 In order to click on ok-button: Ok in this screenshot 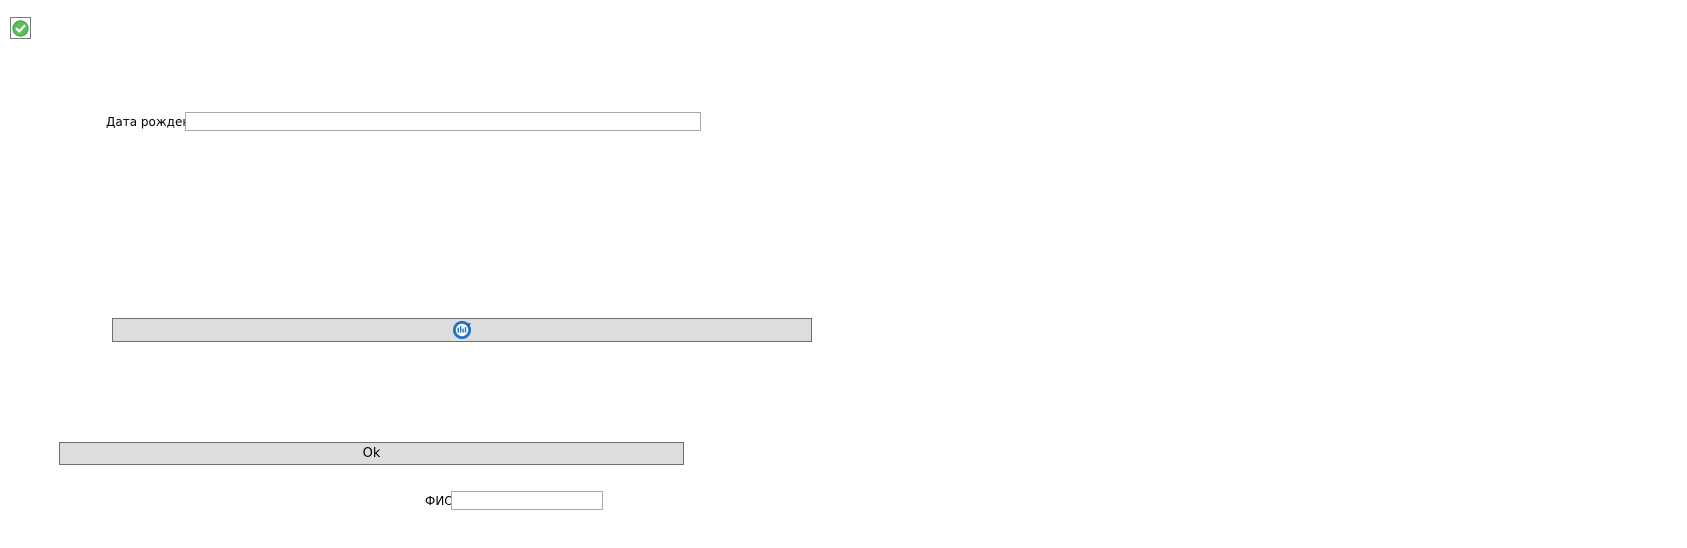, I will do `click(371, 453)`.